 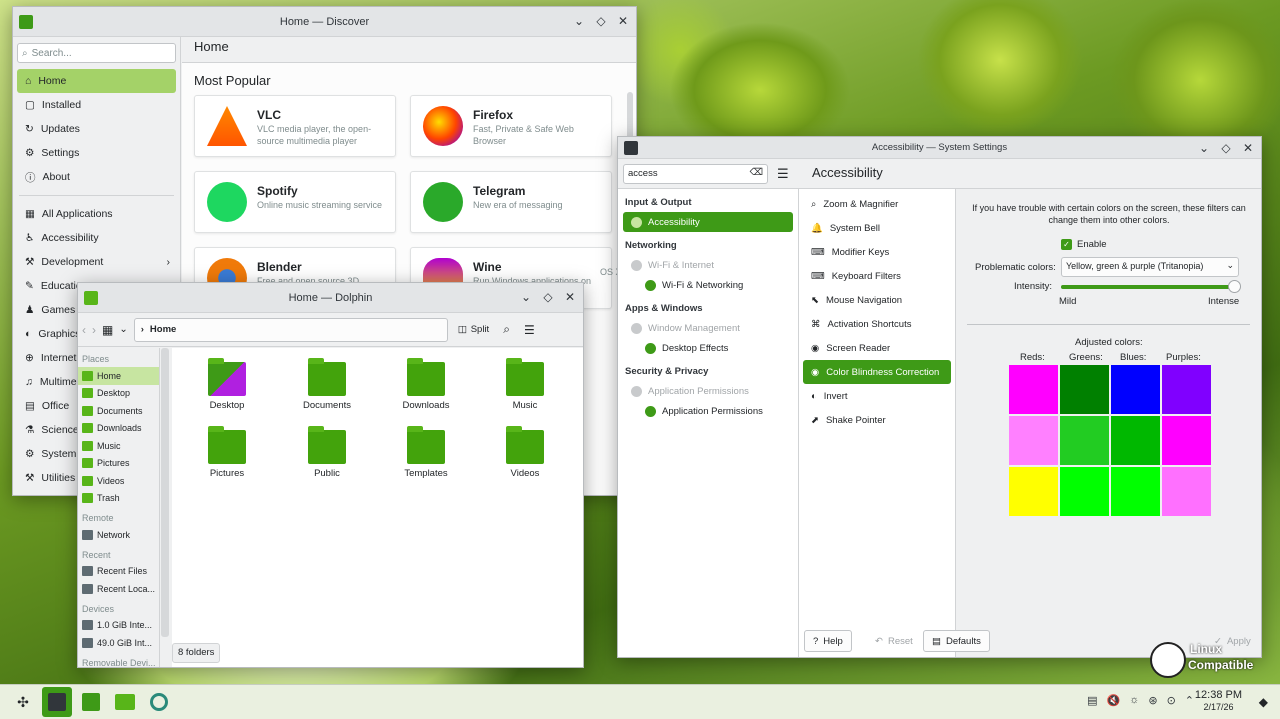 I want to click on place-item: Desktop, so click(x=118, y=394).